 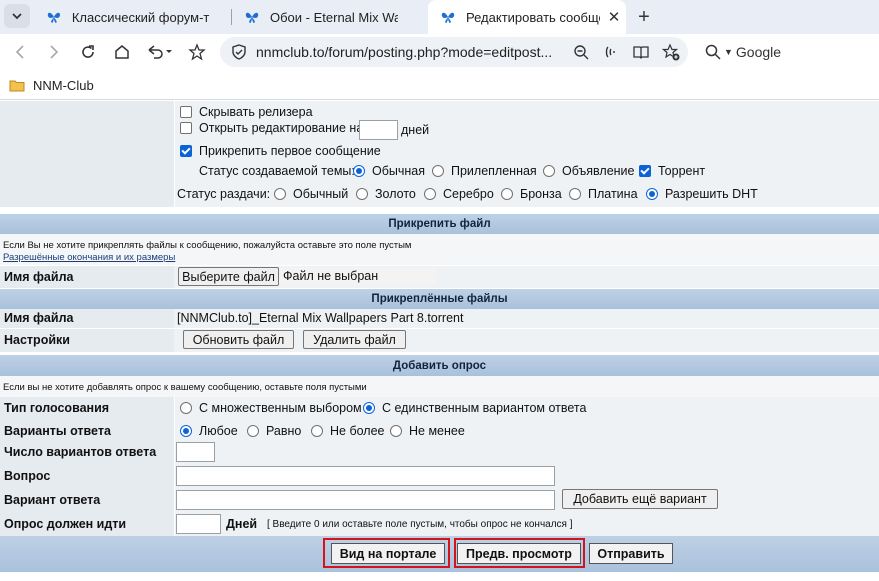 I want to click on arrow-right-icon, so click(x=54, y=52).